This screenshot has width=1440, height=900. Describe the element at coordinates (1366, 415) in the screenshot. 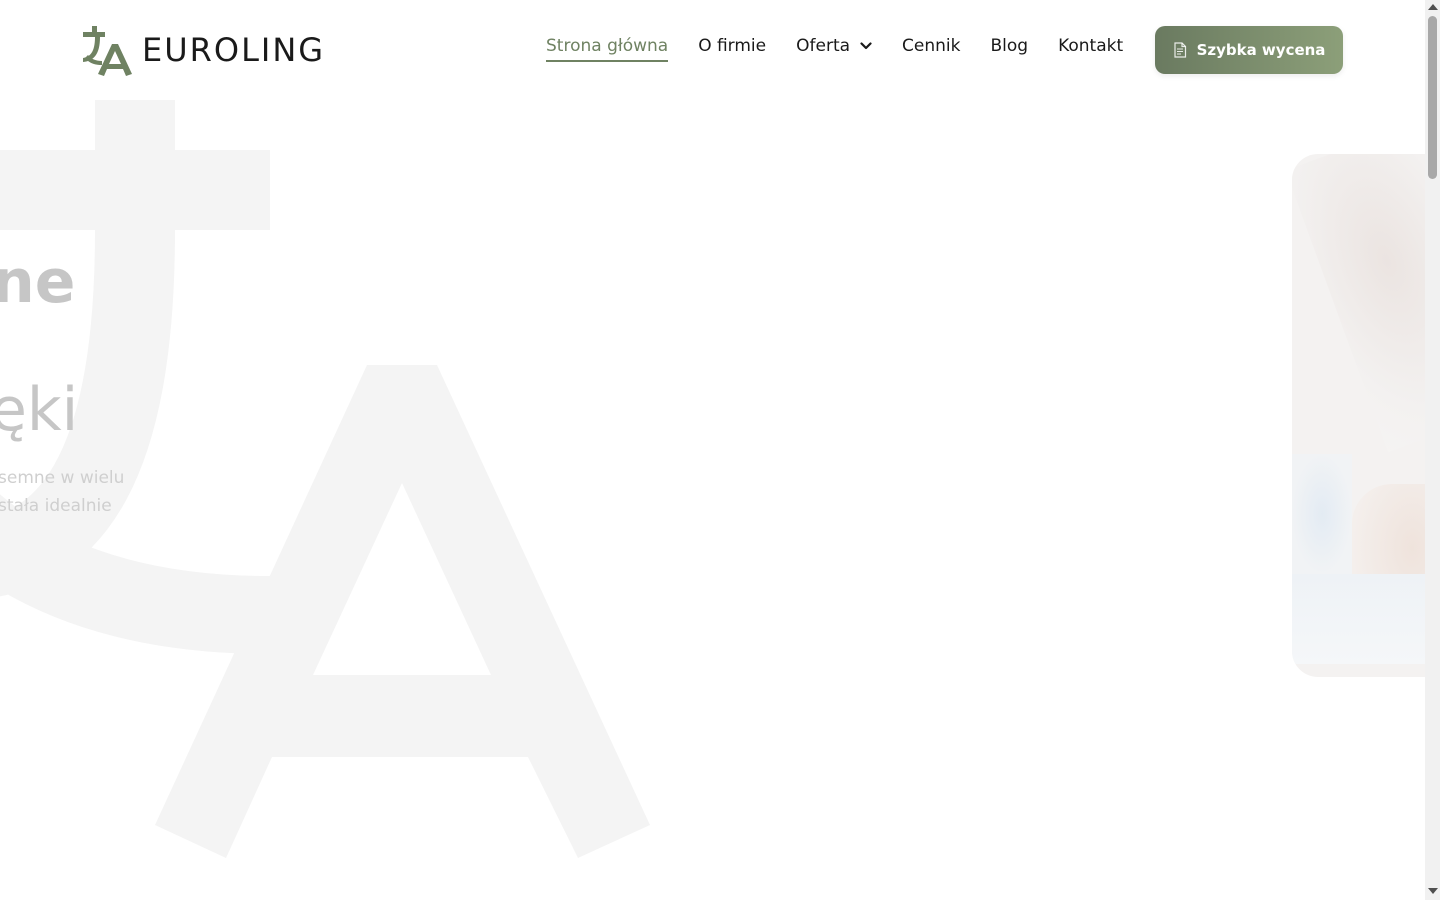

I see `hero-image` at that location.